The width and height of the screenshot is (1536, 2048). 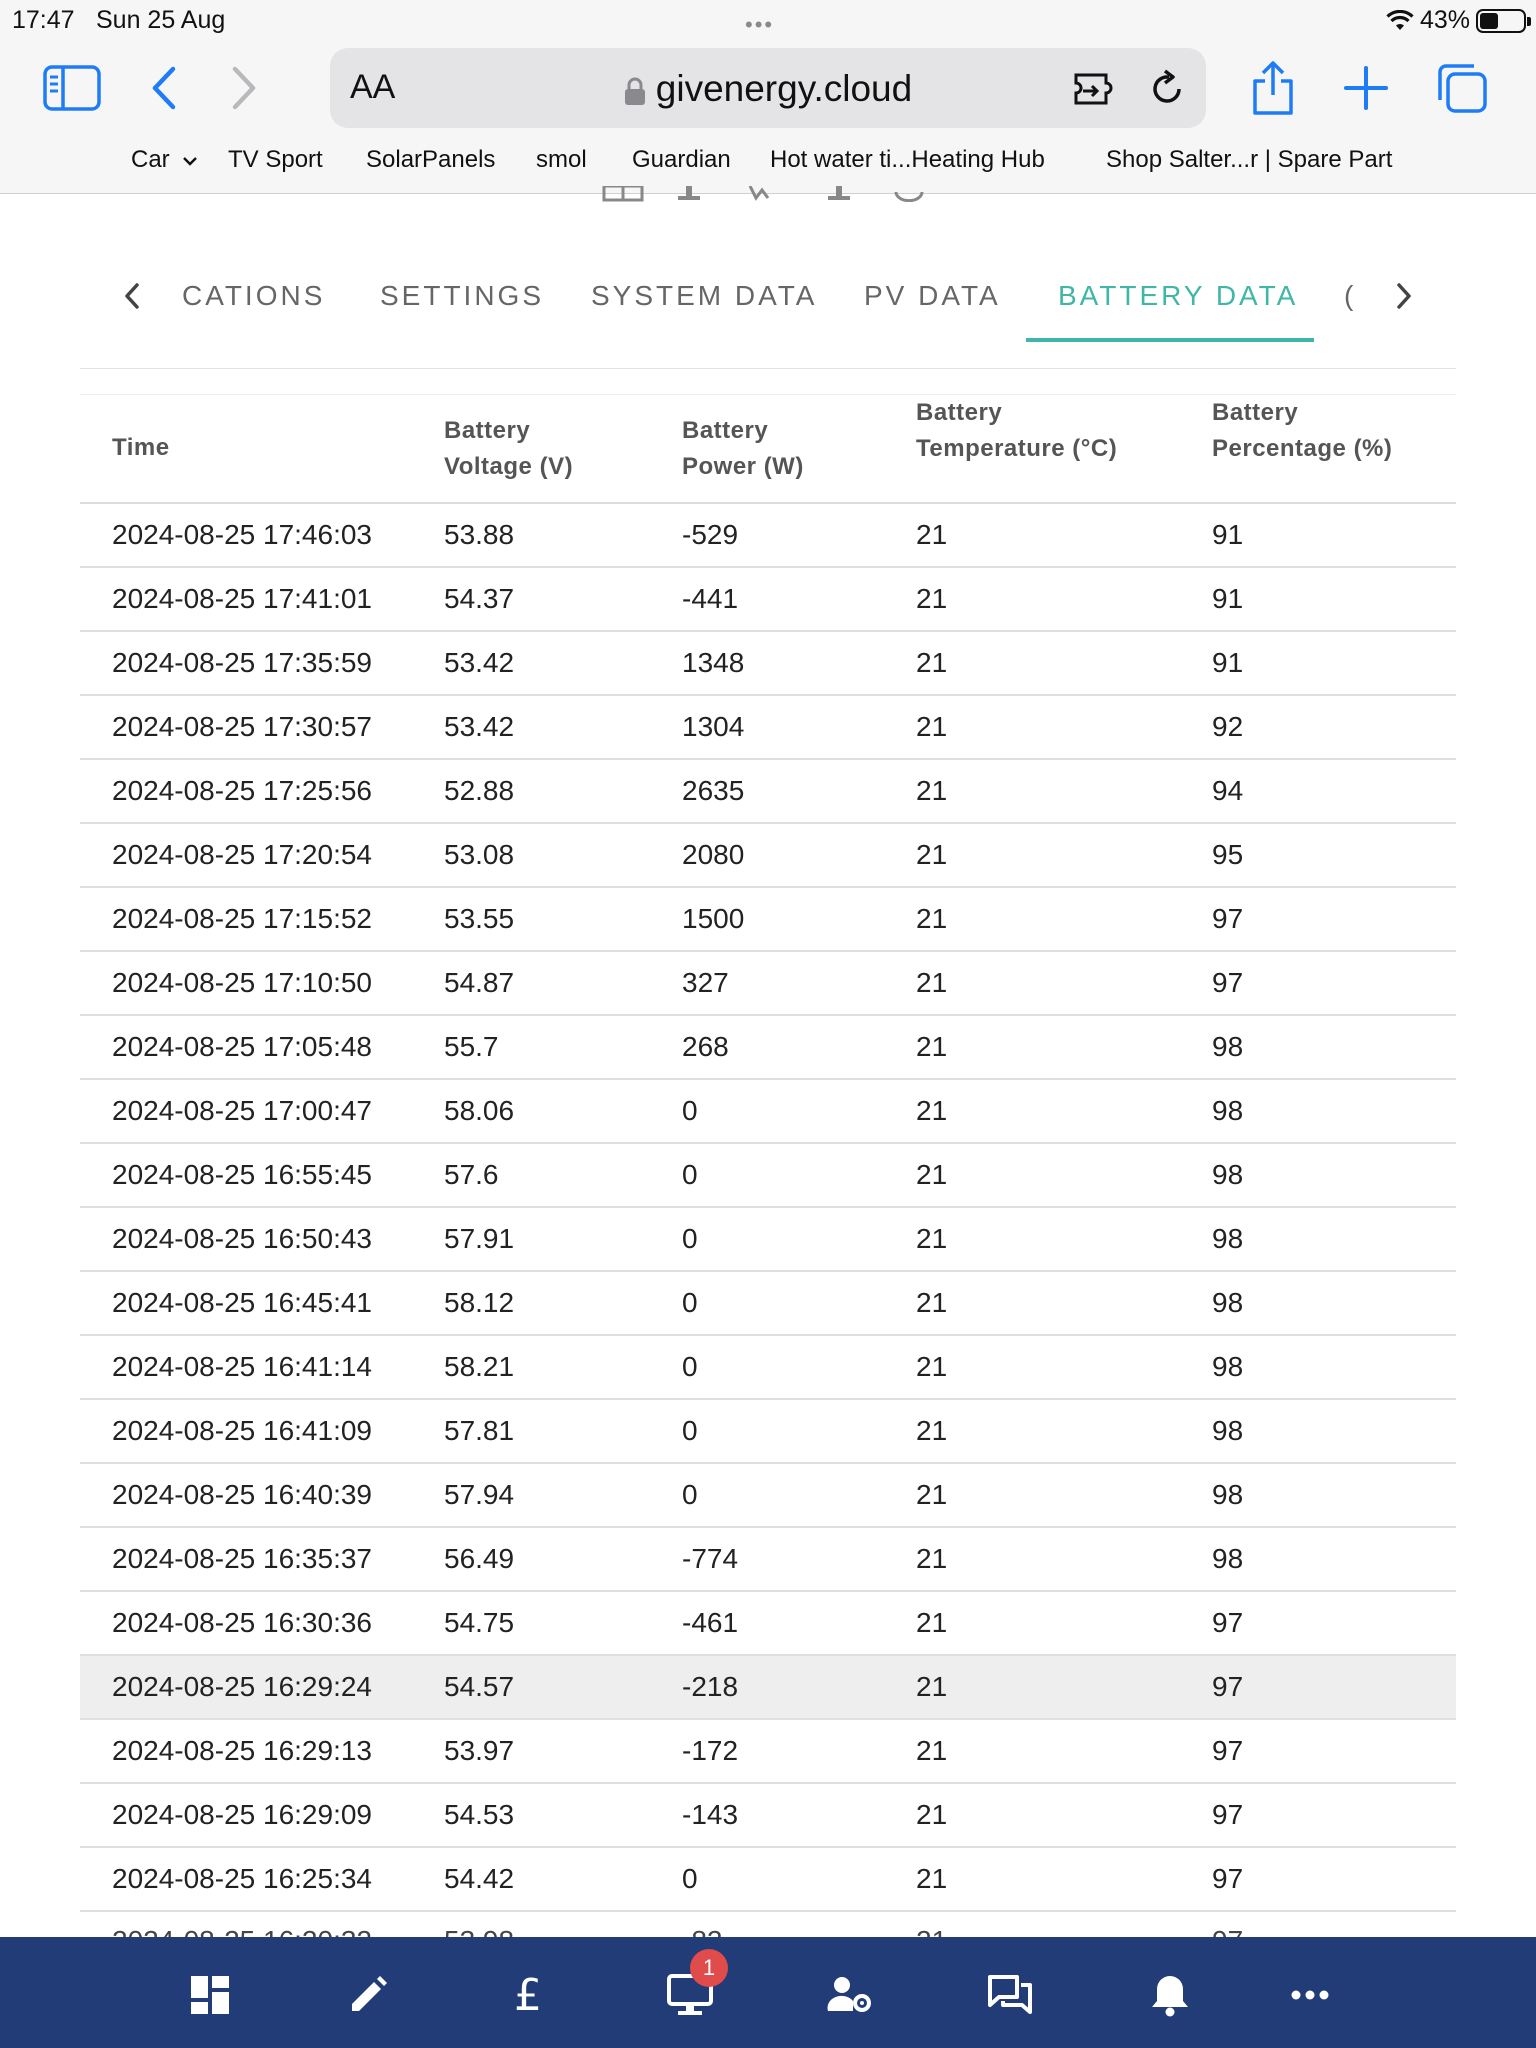 What do you see at coordinates (1170, 1995) in the screenshot?
I see `nav-notifications` at bounding box center [1170, 1995].